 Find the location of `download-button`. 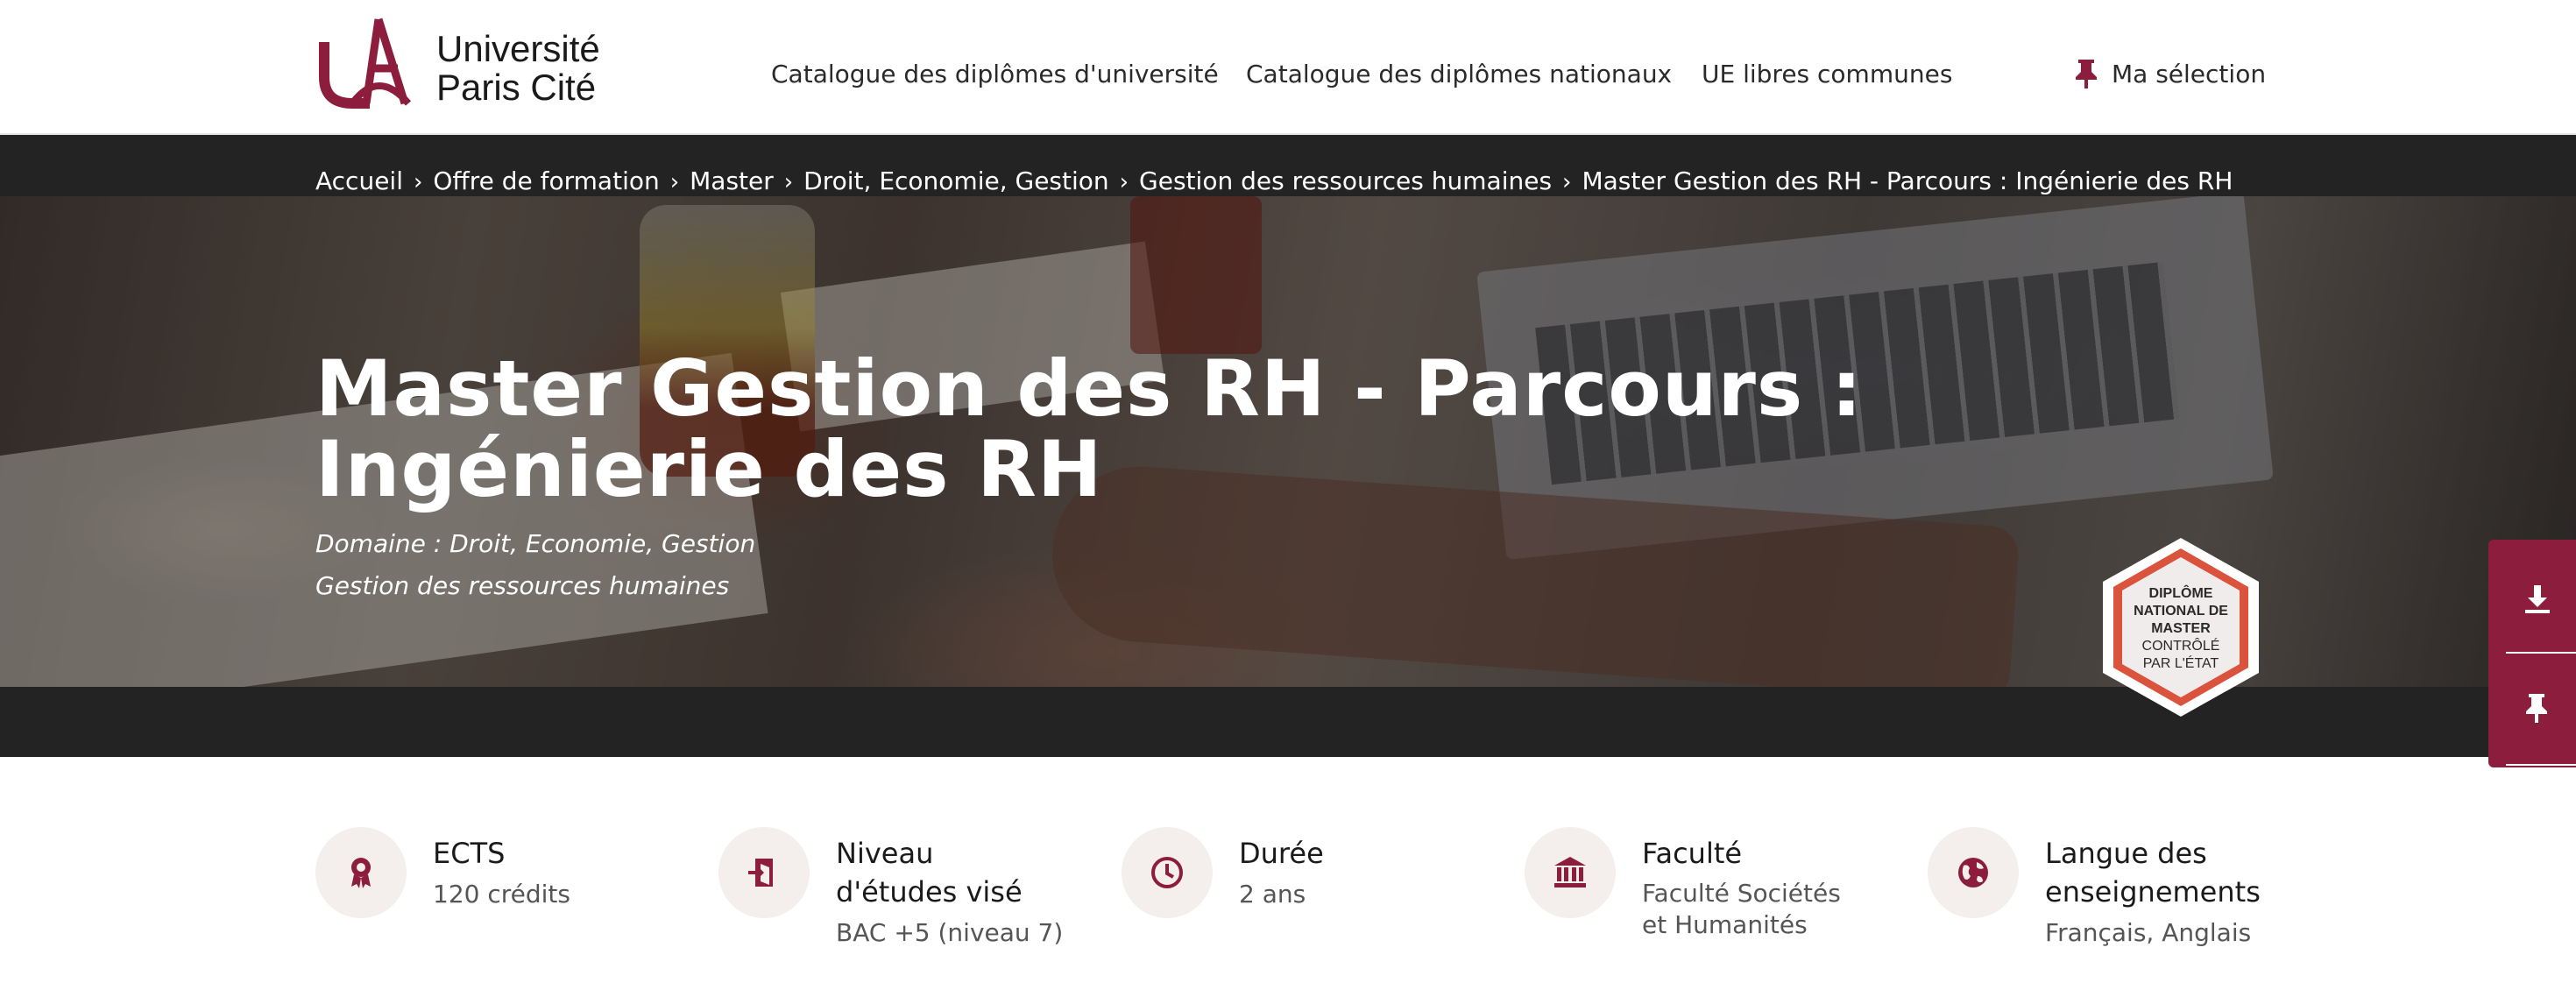

download-button is located at coordinates (2532, 594).